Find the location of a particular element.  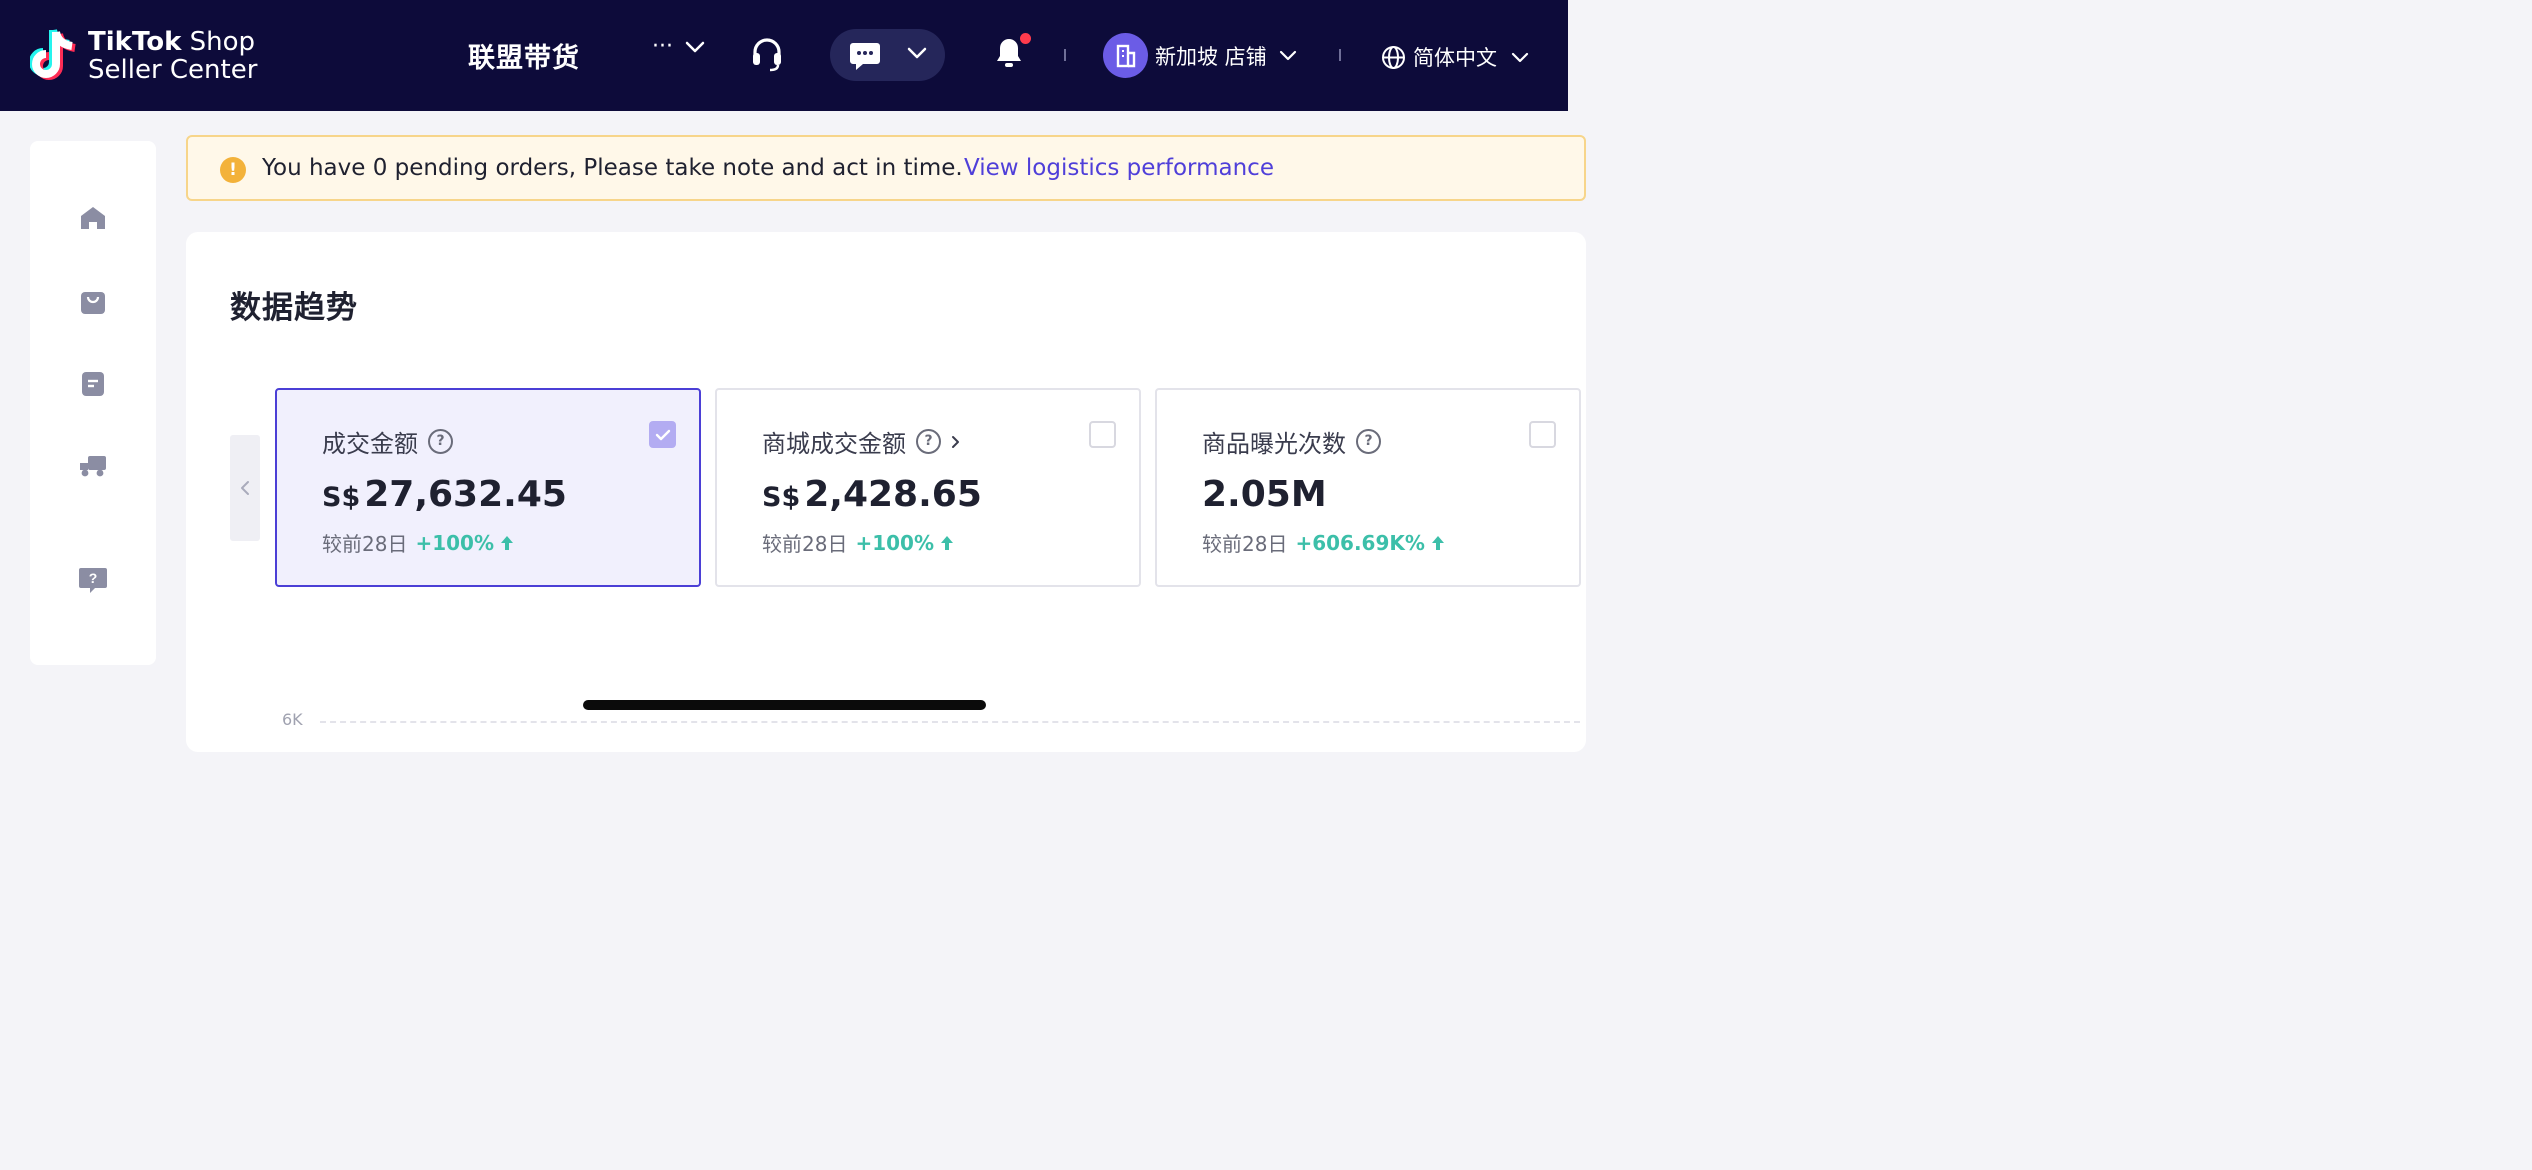

metric-card-mall-gmv: 商城成交金额 ? S$ 2,428.65 较前28日 +100% is located at coordinates (928, 487).